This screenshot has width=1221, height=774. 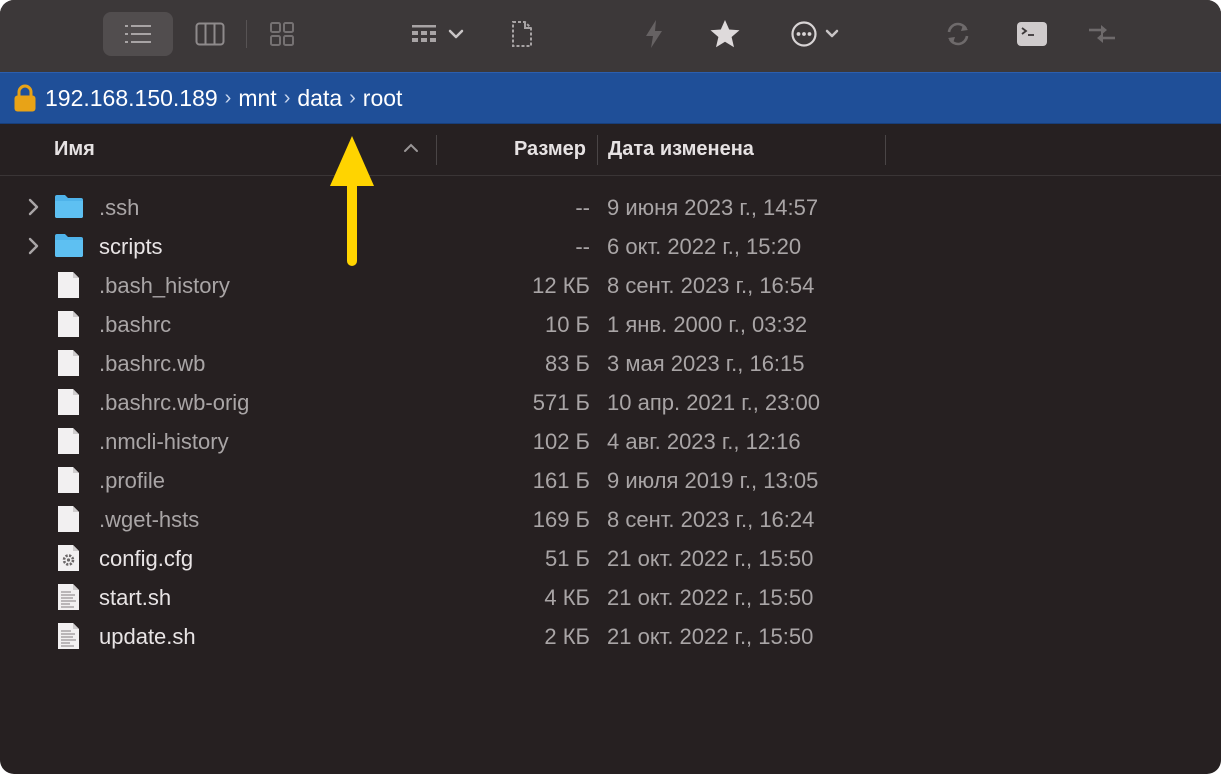 I want to click on file-row: .ssh -- 9 июня 2023 г., 14:57, so click(x=610, y=207).